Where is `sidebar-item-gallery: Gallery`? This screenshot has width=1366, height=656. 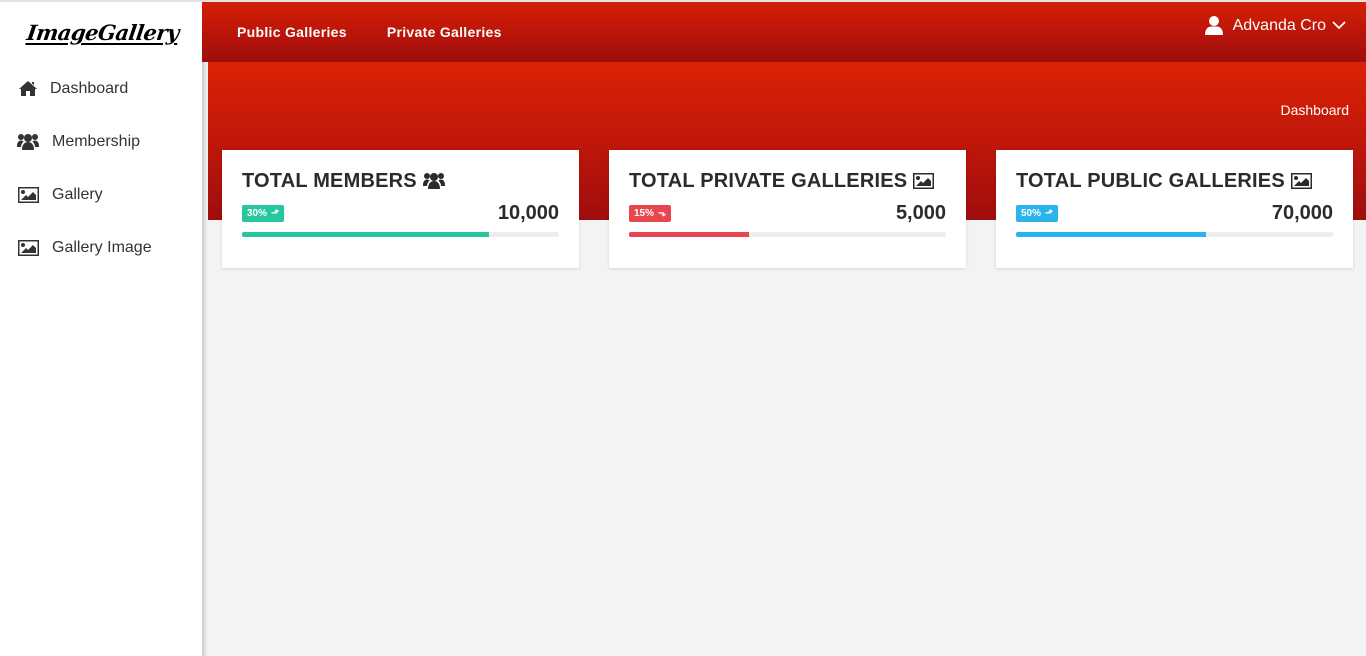
sidebar-item-gallery: Gallery is located at coordinates (101, 194).